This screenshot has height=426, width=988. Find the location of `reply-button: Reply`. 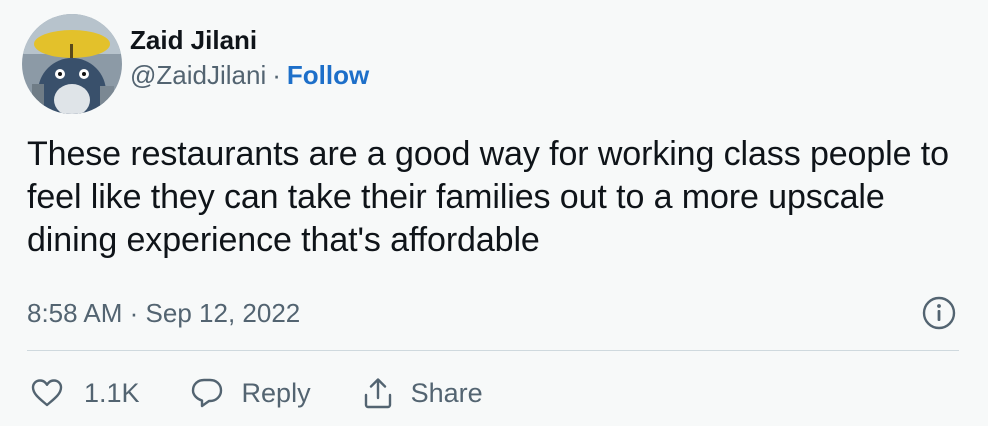

reply-button: Reply is located at coordinates (250, 393).